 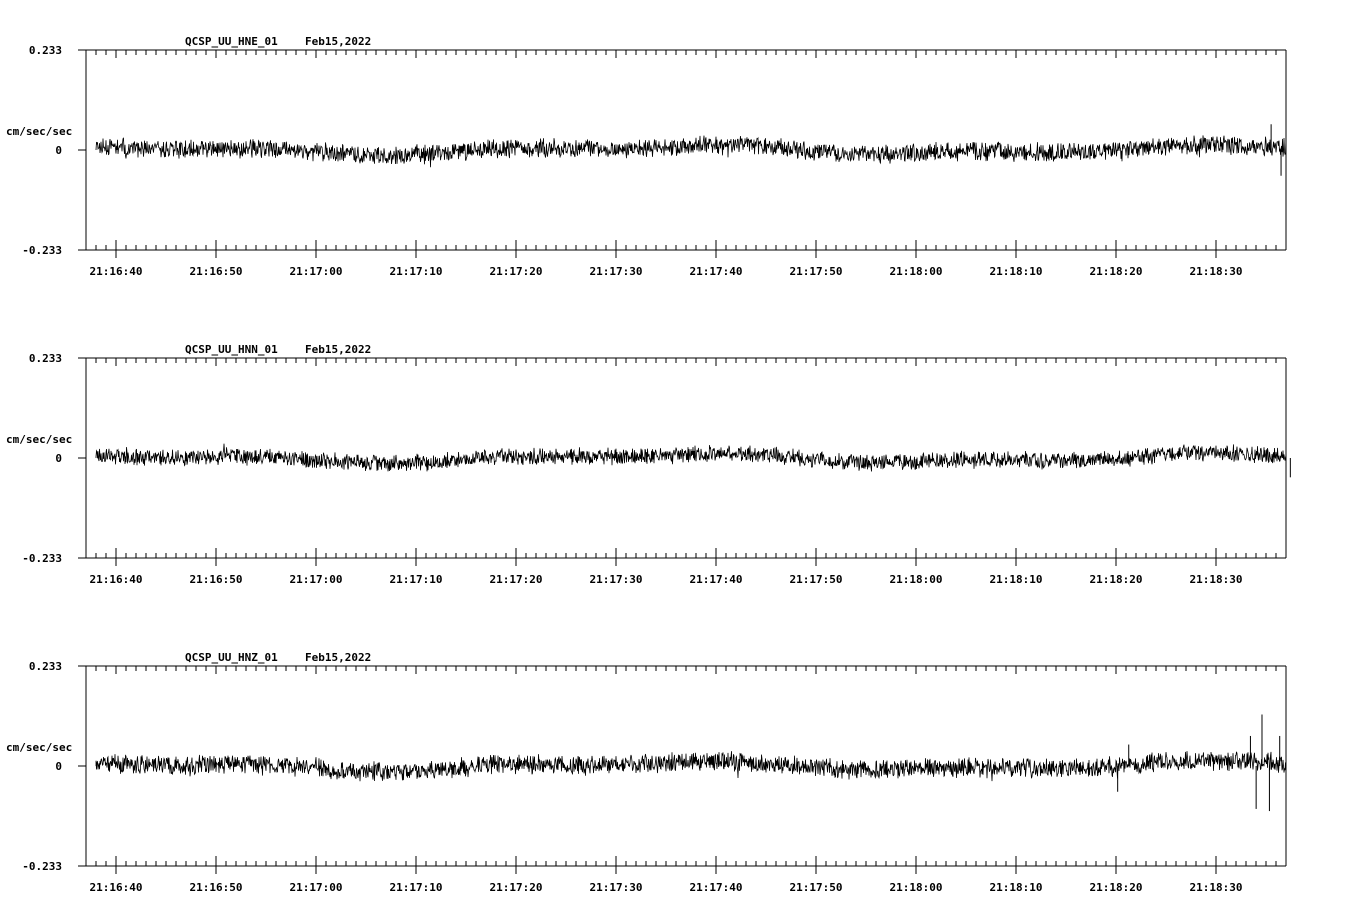 What do you see at coordinates (231, 657) in the screenshot?
I see `panel-title: QCSP_UU_HNZ_01` at bounding box center [231, 657].